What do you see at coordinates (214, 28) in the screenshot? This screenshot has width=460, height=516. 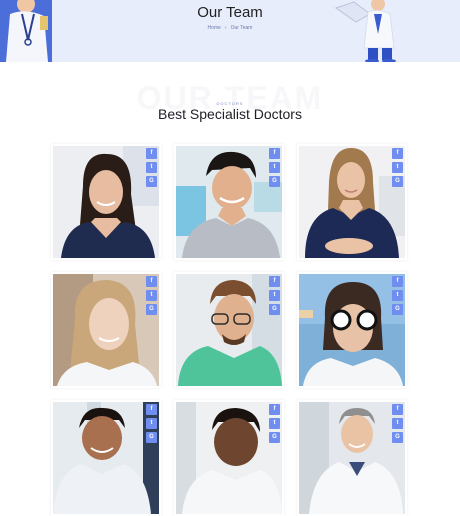 I see `breadcrumb-home-link: Home` at bounding box center [214, 28].